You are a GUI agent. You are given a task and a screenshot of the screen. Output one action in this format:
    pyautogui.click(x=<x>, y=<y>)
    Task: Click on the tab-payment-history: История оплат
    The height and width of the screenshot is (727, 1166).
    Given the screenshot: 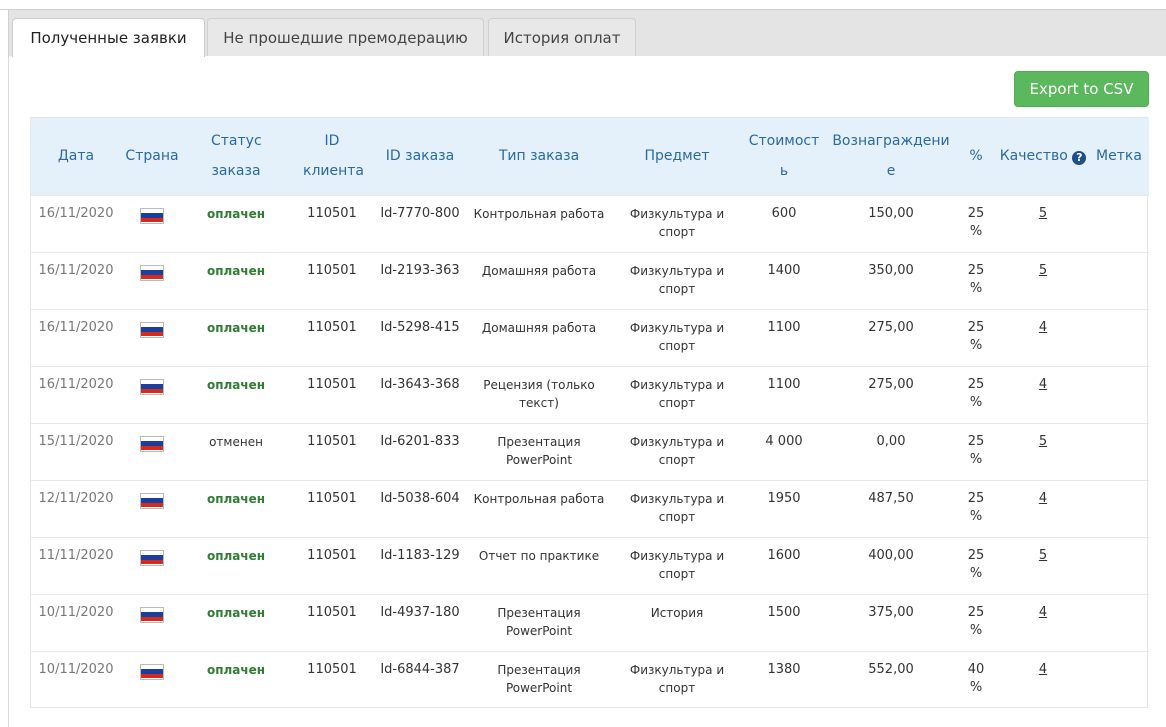 What is the action you would take?
    pyautogui.click(x=562, y=37)
    